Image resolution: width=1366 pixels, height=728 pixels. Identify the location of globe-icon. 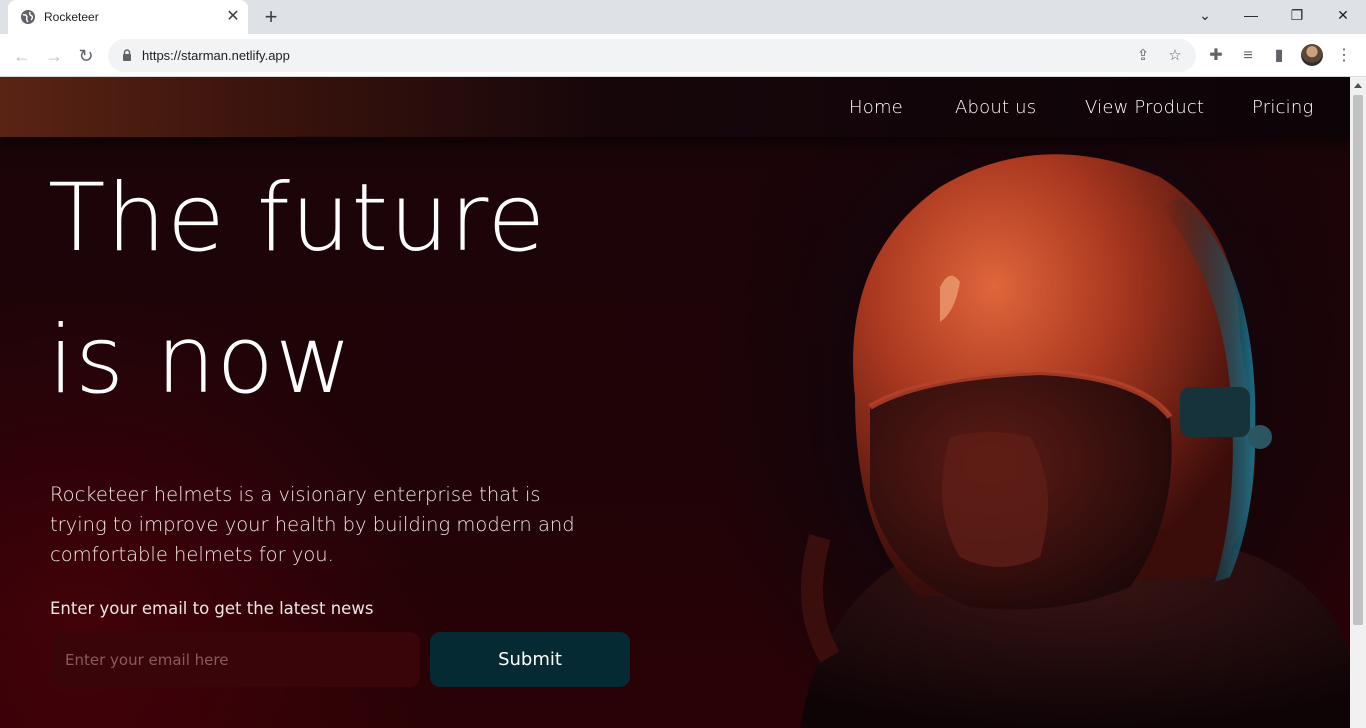
(28, 17).